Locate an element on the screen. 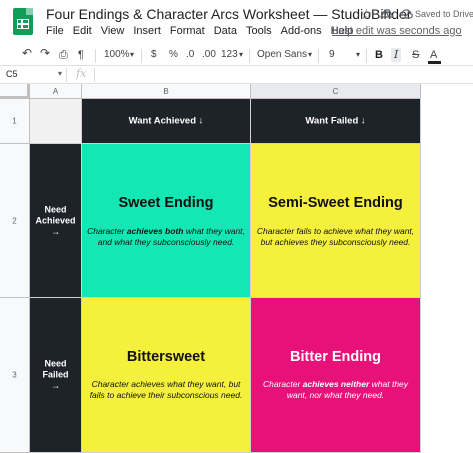 This screenshot has height=453, width=473. print-icon: ⎙ is located at coordinates (63, 55).